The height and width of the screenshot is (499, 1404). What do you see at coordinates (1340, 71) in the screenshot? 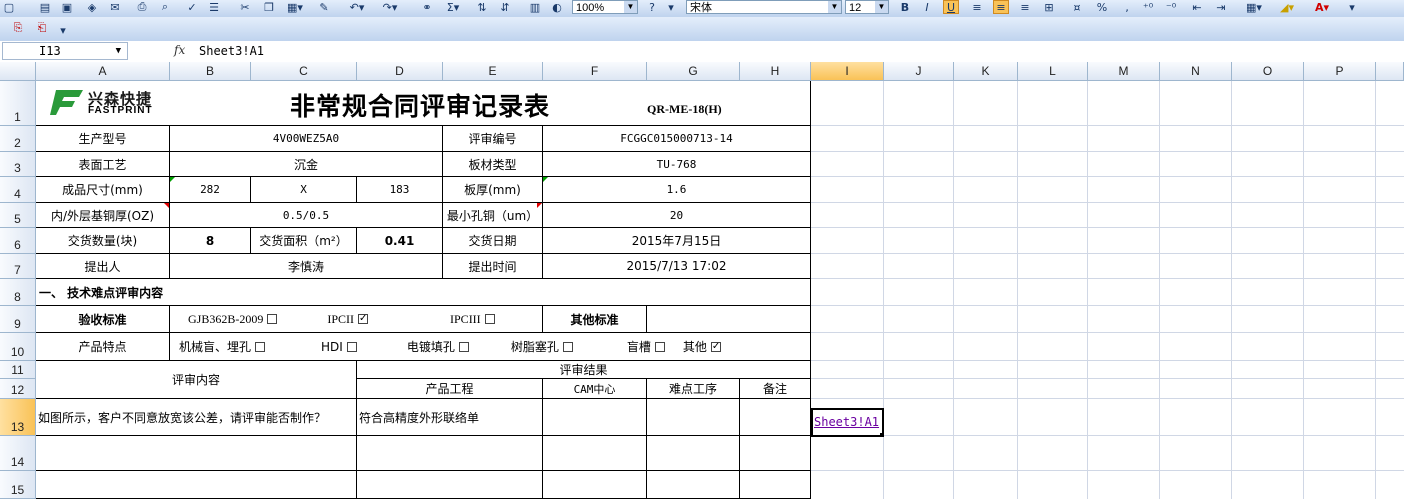
I see `column-header: P` at bounding box center [1340, 71].